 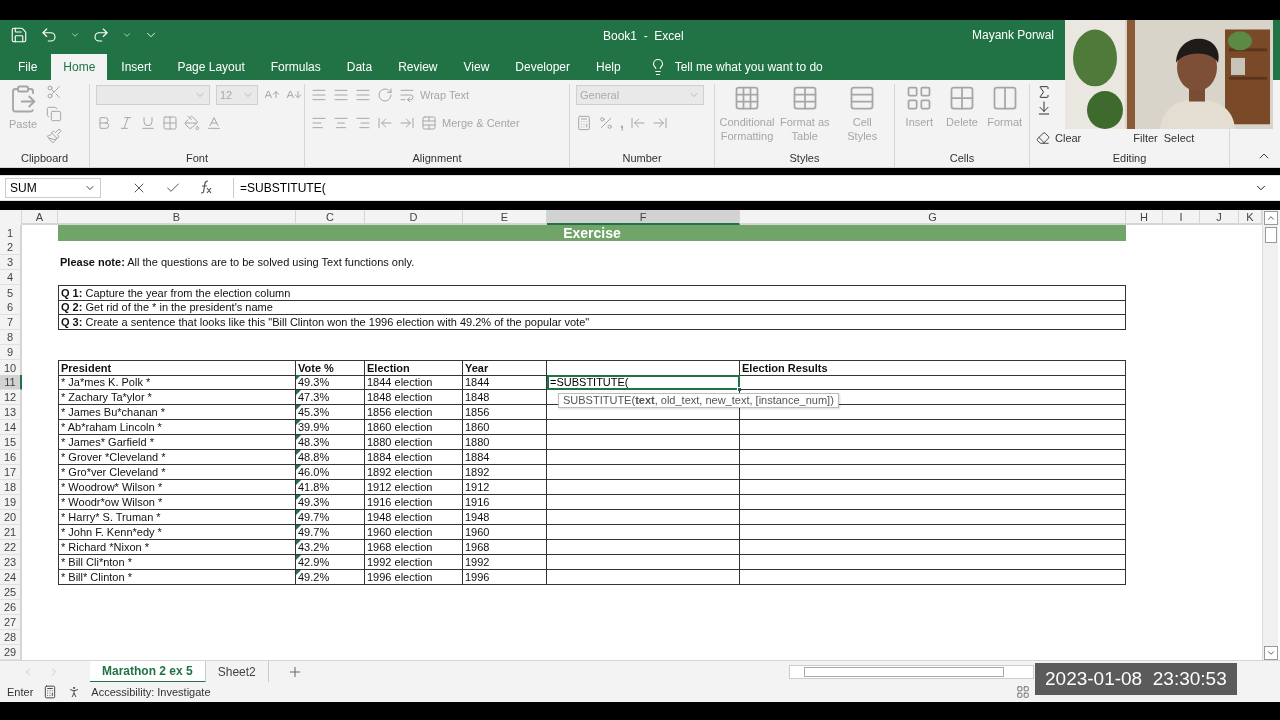 What do you see at coordinates (11, 472) in the screenshot?
I see `row-header: 17` at bounding box center [11, 472].